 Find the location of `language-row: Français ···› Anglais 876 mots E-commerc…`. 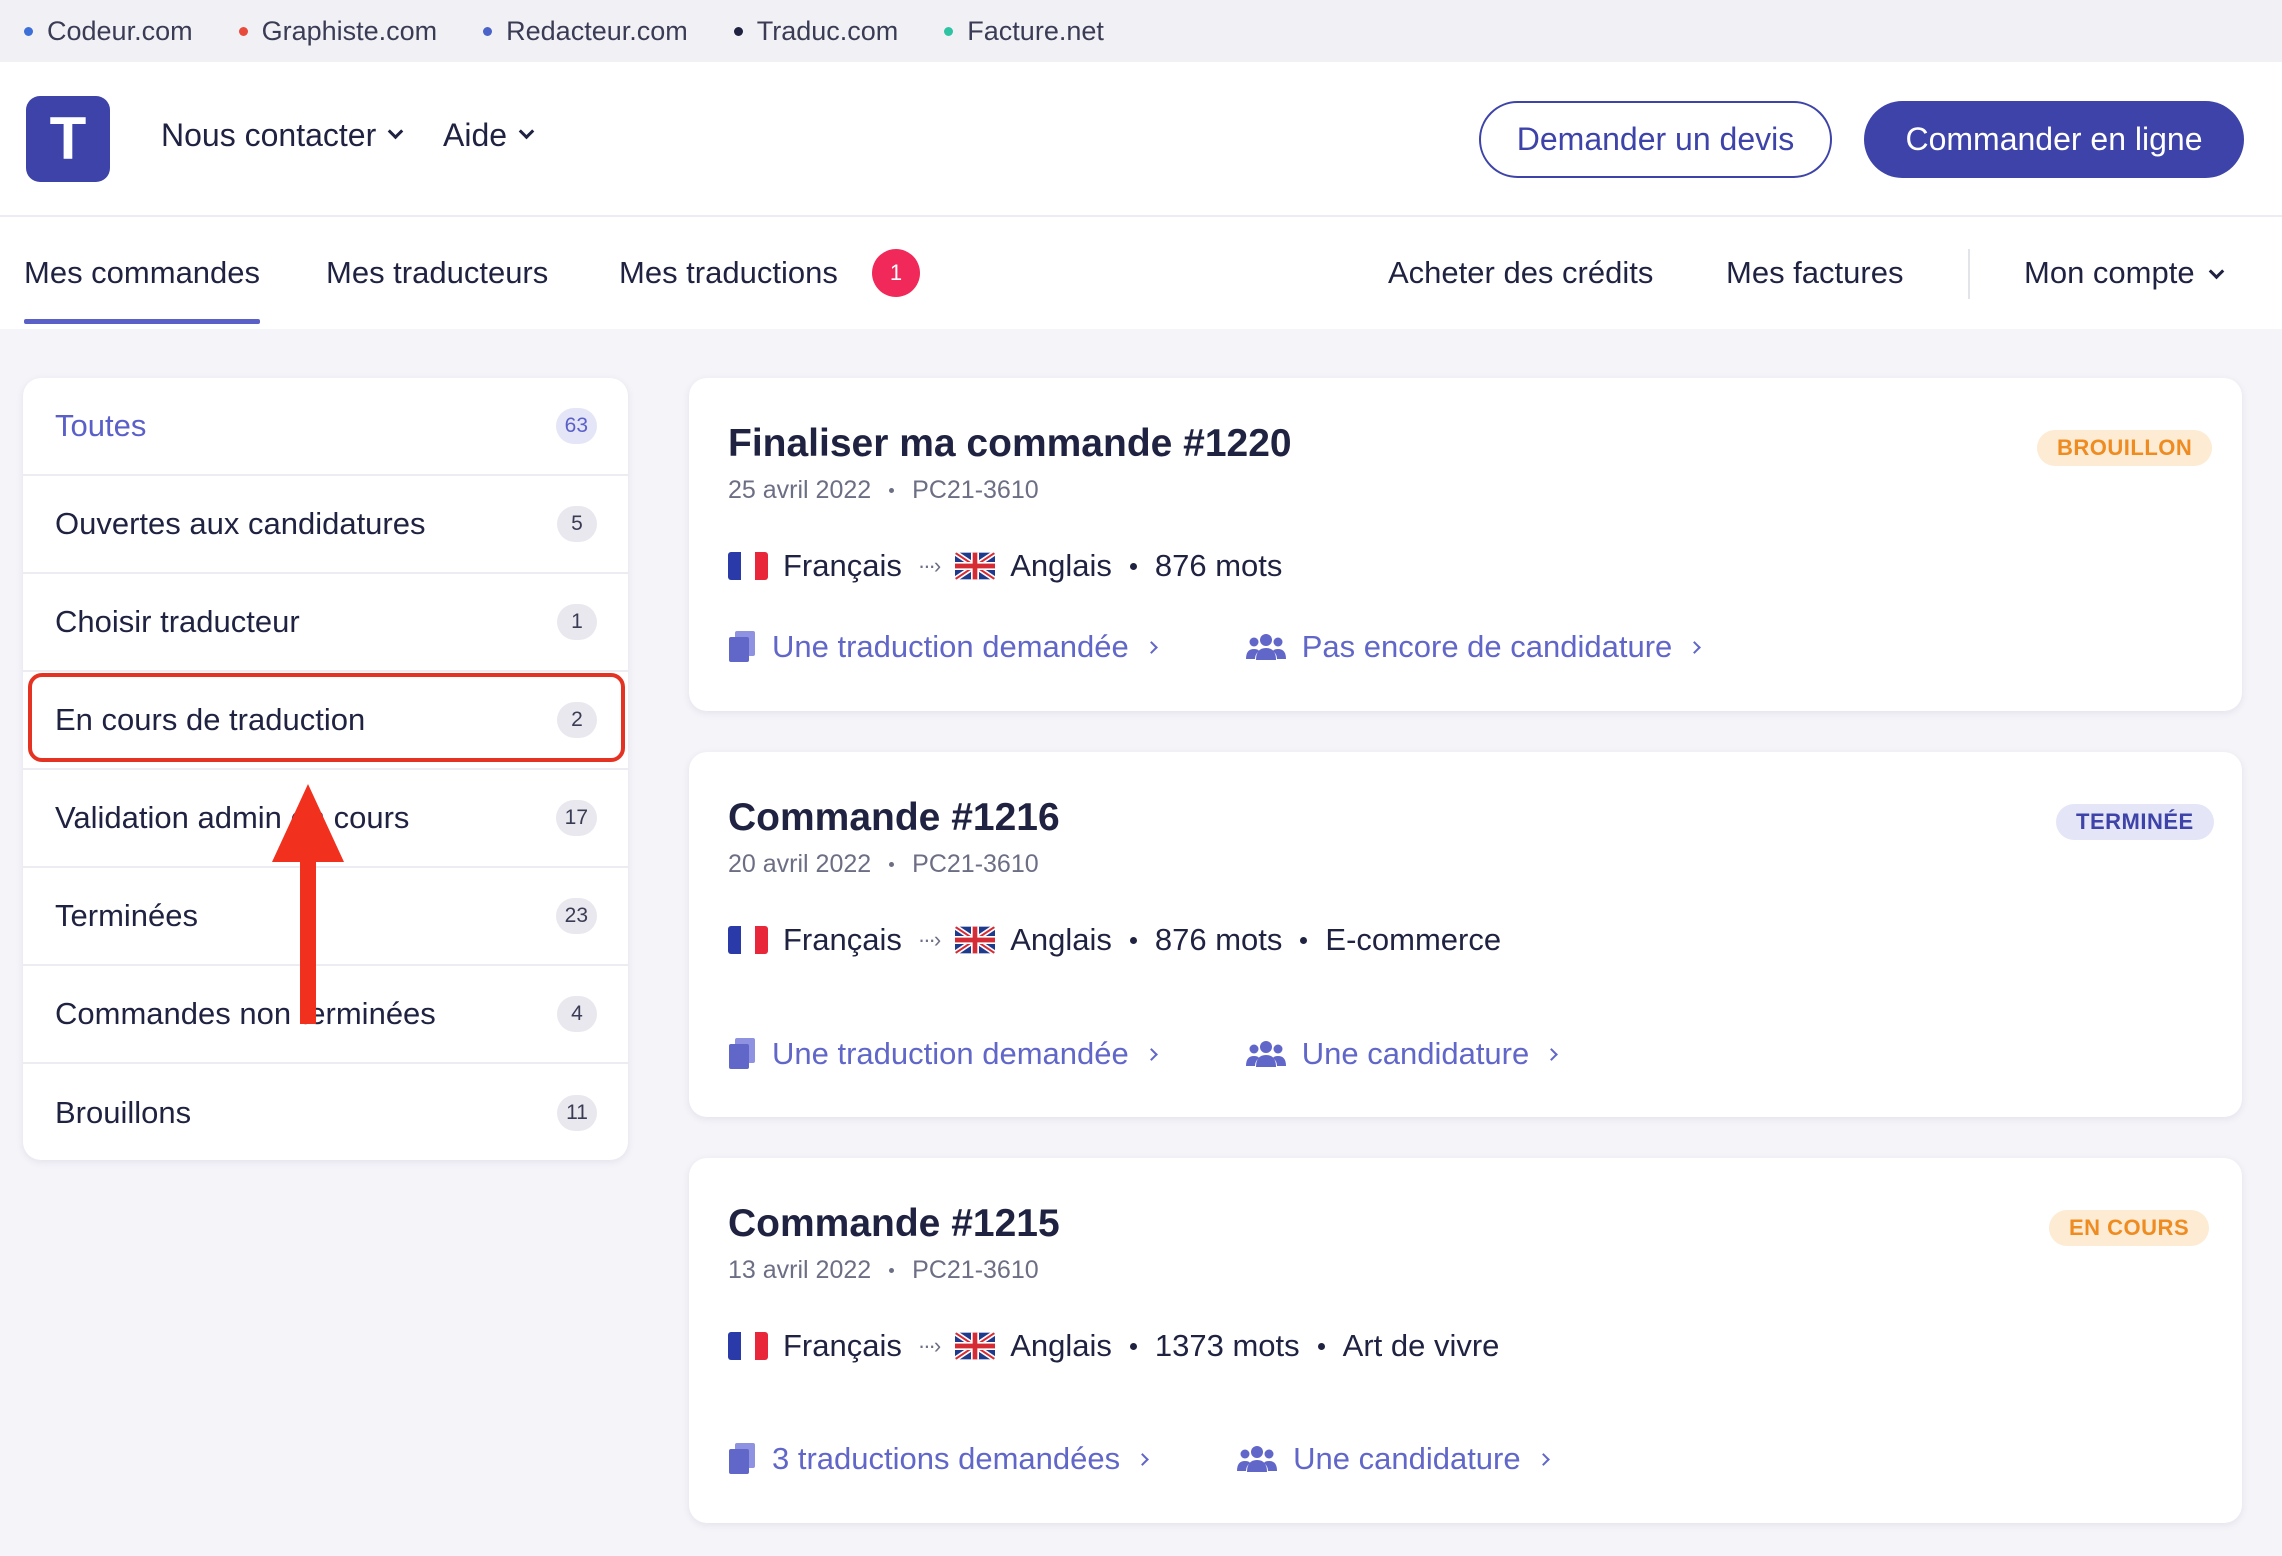

language-row: Français ···› Anglais 876 mots E-commerc… is located at coordinates (1114, 940).